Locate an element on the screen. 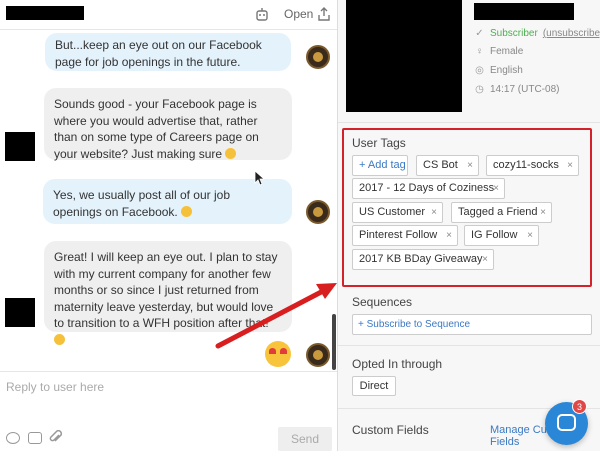 This screenshot has height=451, width=600. bot-icon is located at coordinates (262, 14).